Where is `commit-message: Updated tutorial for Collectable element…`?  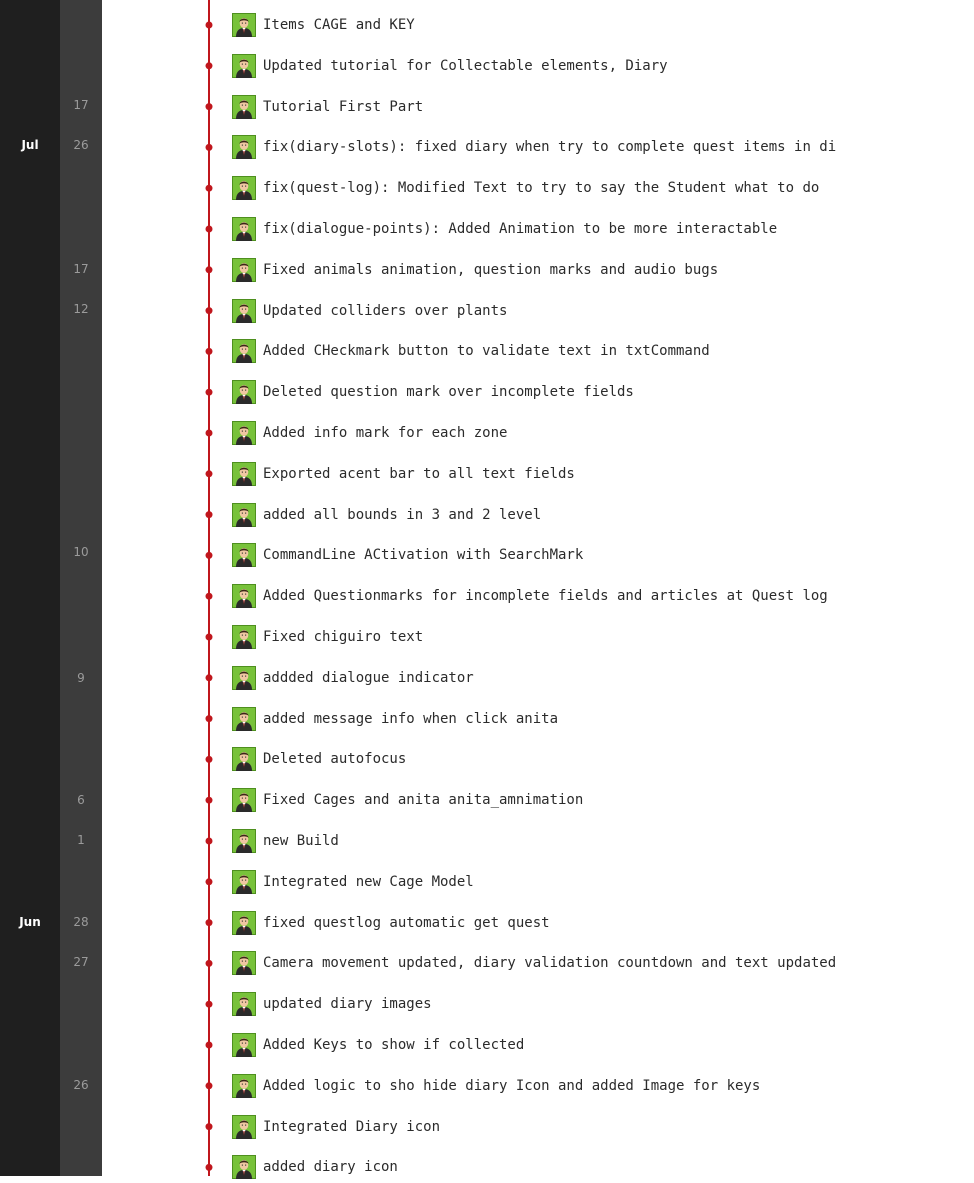
commit-message: Updated tutorial for Collectable element… is located at coordinates (465, 66).